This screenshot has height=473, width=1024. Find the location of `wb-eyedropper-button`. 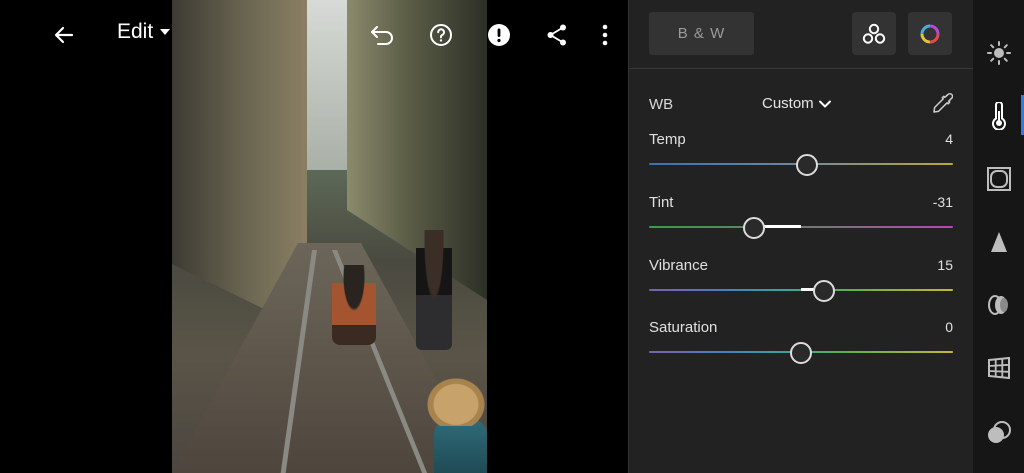

wb-eyedropper-button is located at coordinates (942, 105).